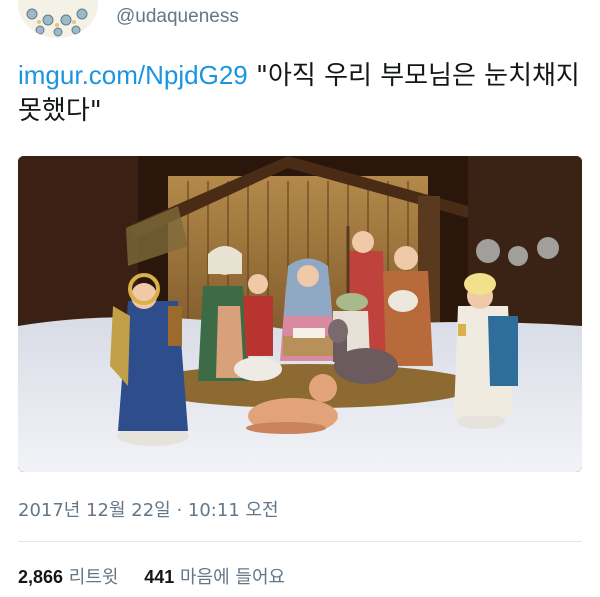 This screenshot has height=597, width=600. I want to click on likes-count: 441, so click(159, 577).